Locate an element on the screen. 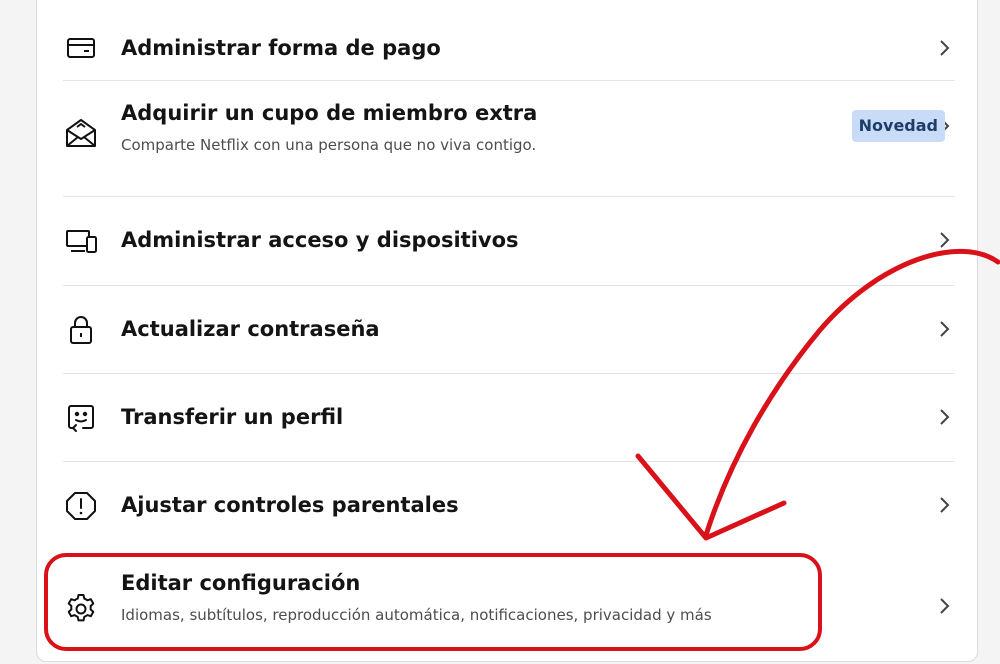 This screenshot has height=664, width=1000. menu-item-title: Adquirir un cupo de miembro extra is located at coordinates (329, 113).